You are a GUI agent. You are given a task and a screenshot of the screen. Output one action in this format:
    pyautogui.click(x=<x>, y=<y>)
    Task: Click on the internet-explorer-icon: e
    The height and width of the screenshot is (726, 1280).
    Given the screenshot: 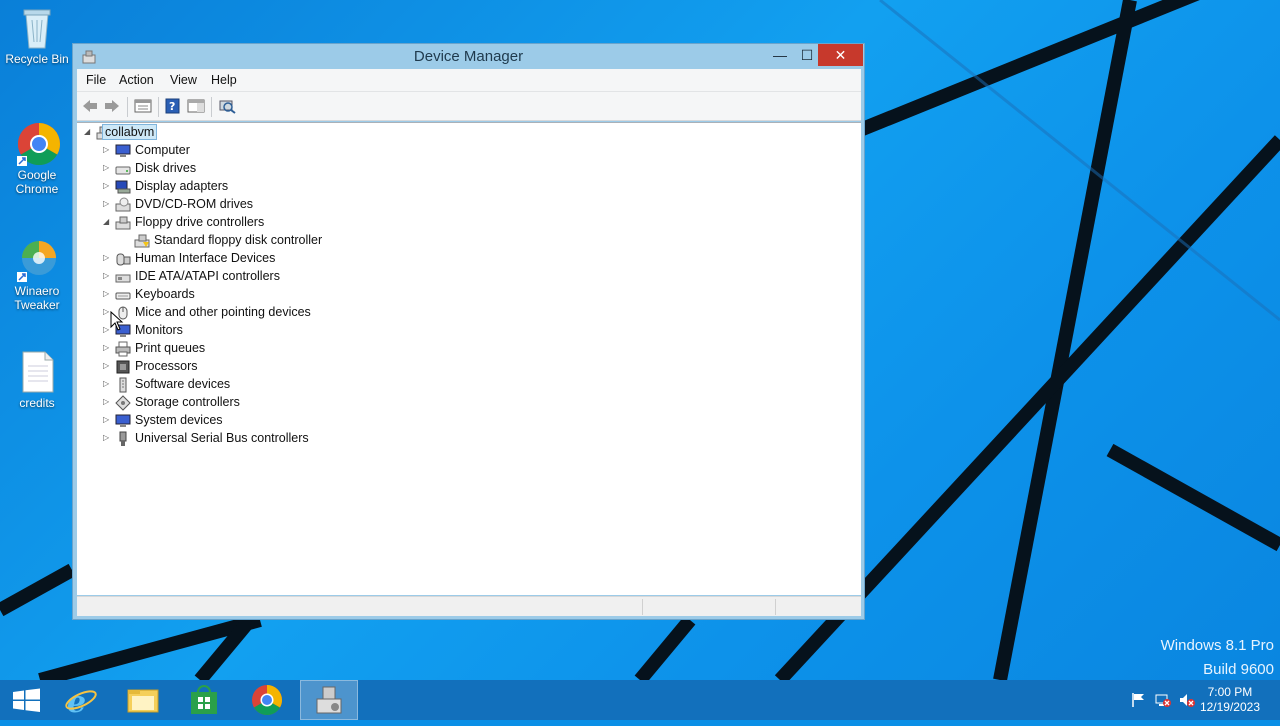 What is the action you would take?
    pyautogui.click(x=81, y=702)
    